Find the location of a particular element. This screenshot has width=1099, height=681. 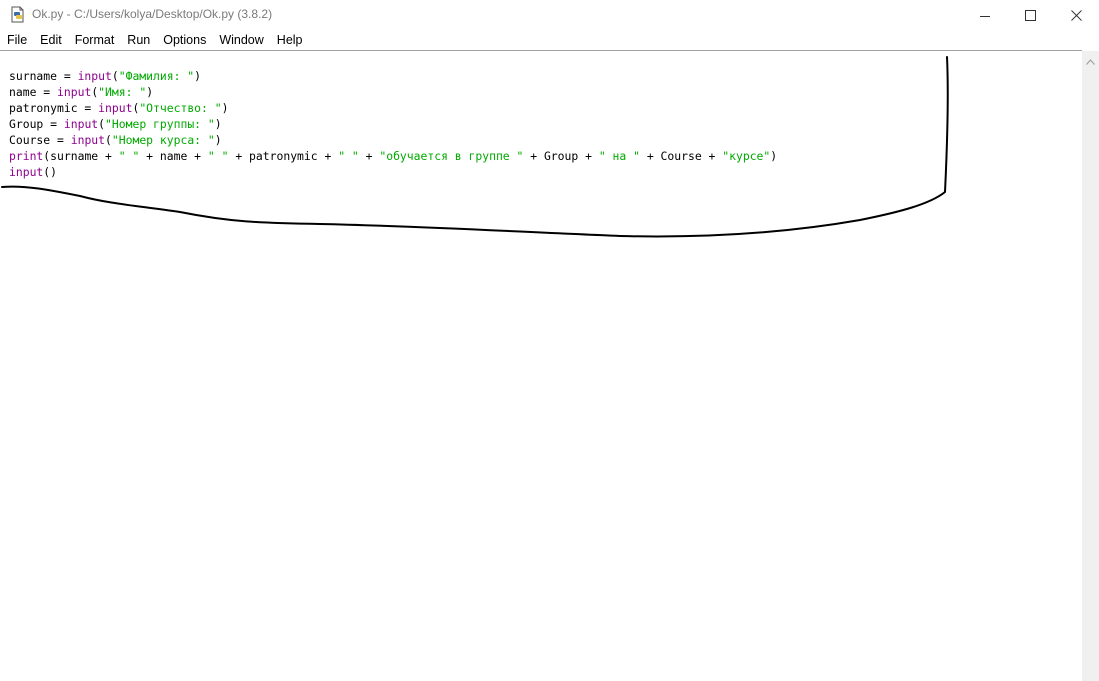

code-token: + Course + is located at coordinates (681, 156).